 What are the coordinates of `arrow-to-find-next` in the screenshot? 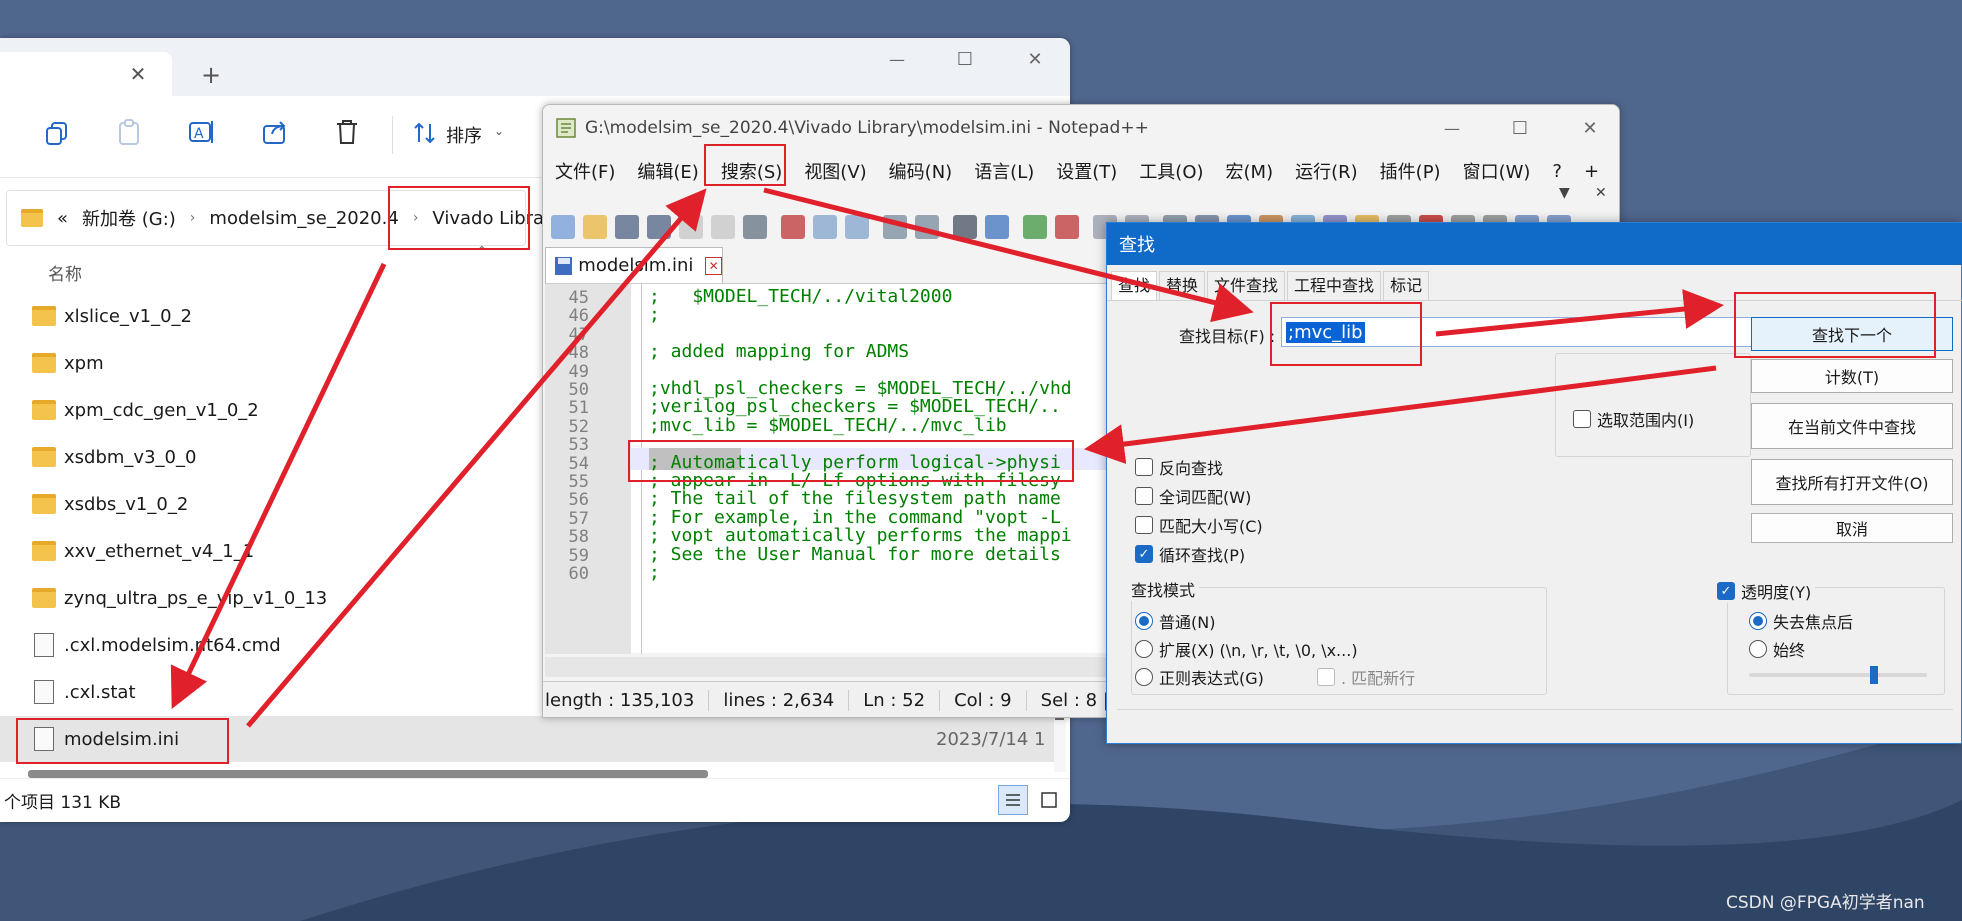 It's located at (1579, 313).